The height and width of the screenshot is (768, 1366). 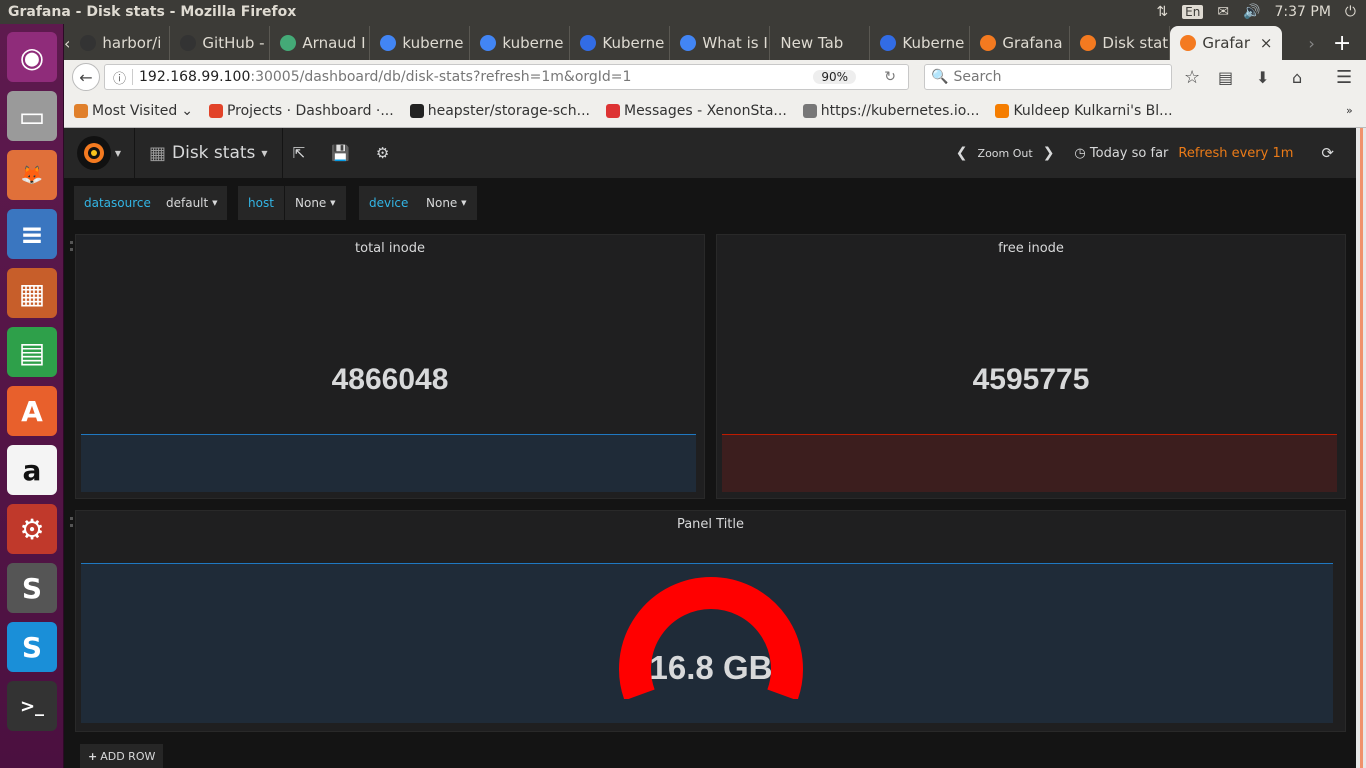 I want to click on singlestat-value: 4595775, so click(x=1031, y=379).